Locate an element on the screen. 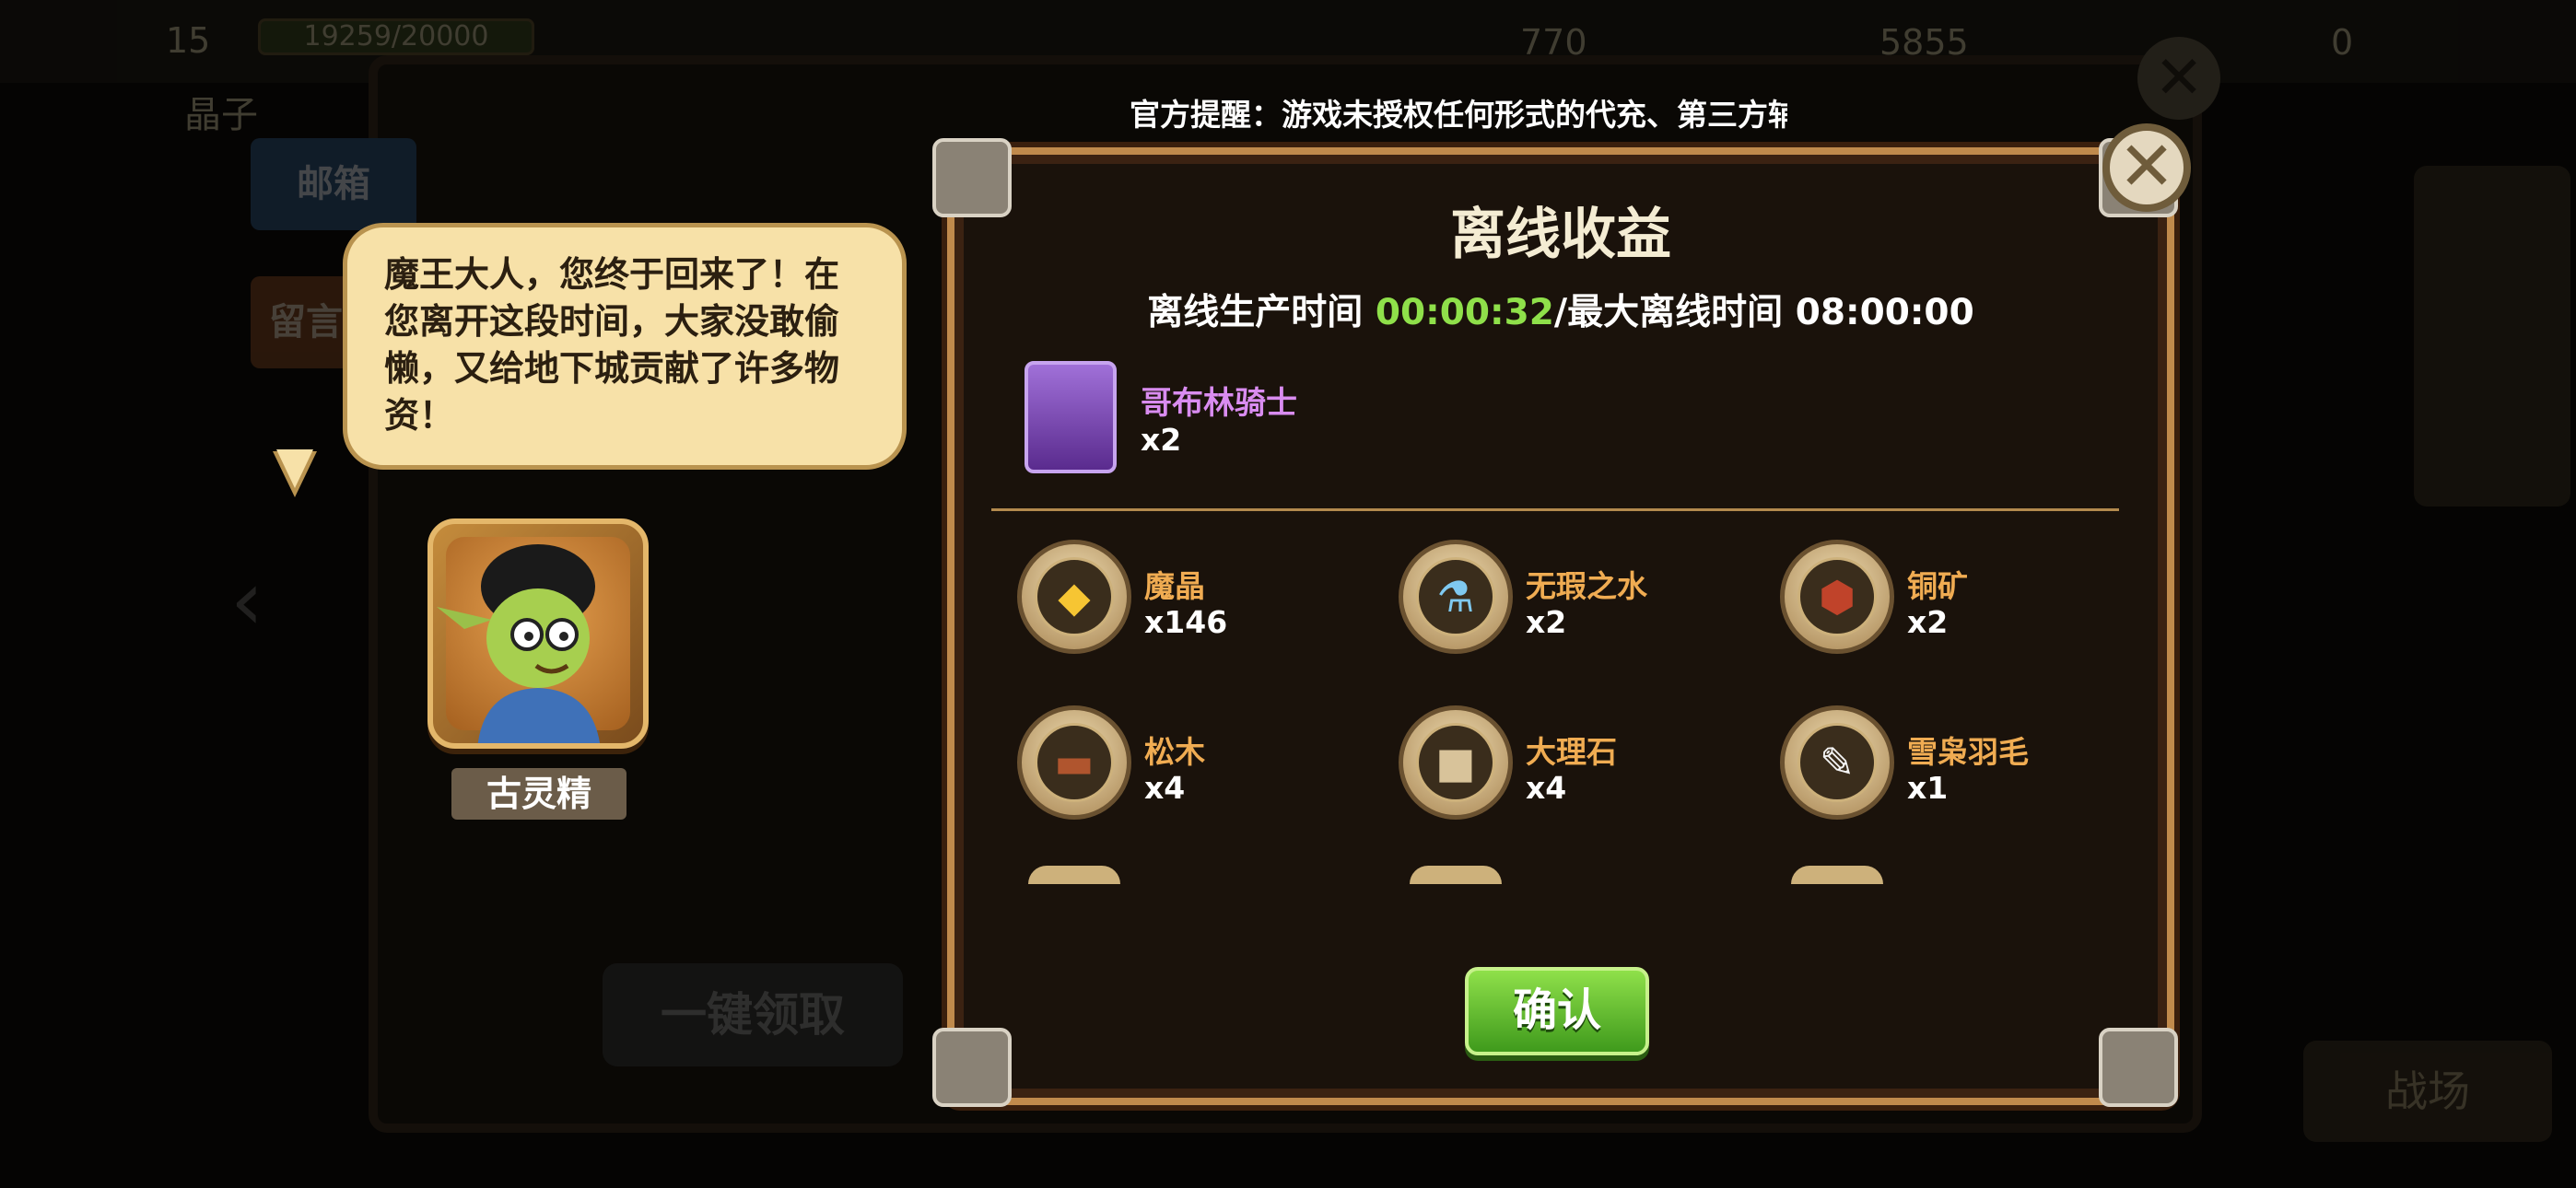 The image size is (2576, 1188). official-notice: 官方提醒：游戏未授权任何形式的代充、第三方辅 is located at coordinates (1458, 115).